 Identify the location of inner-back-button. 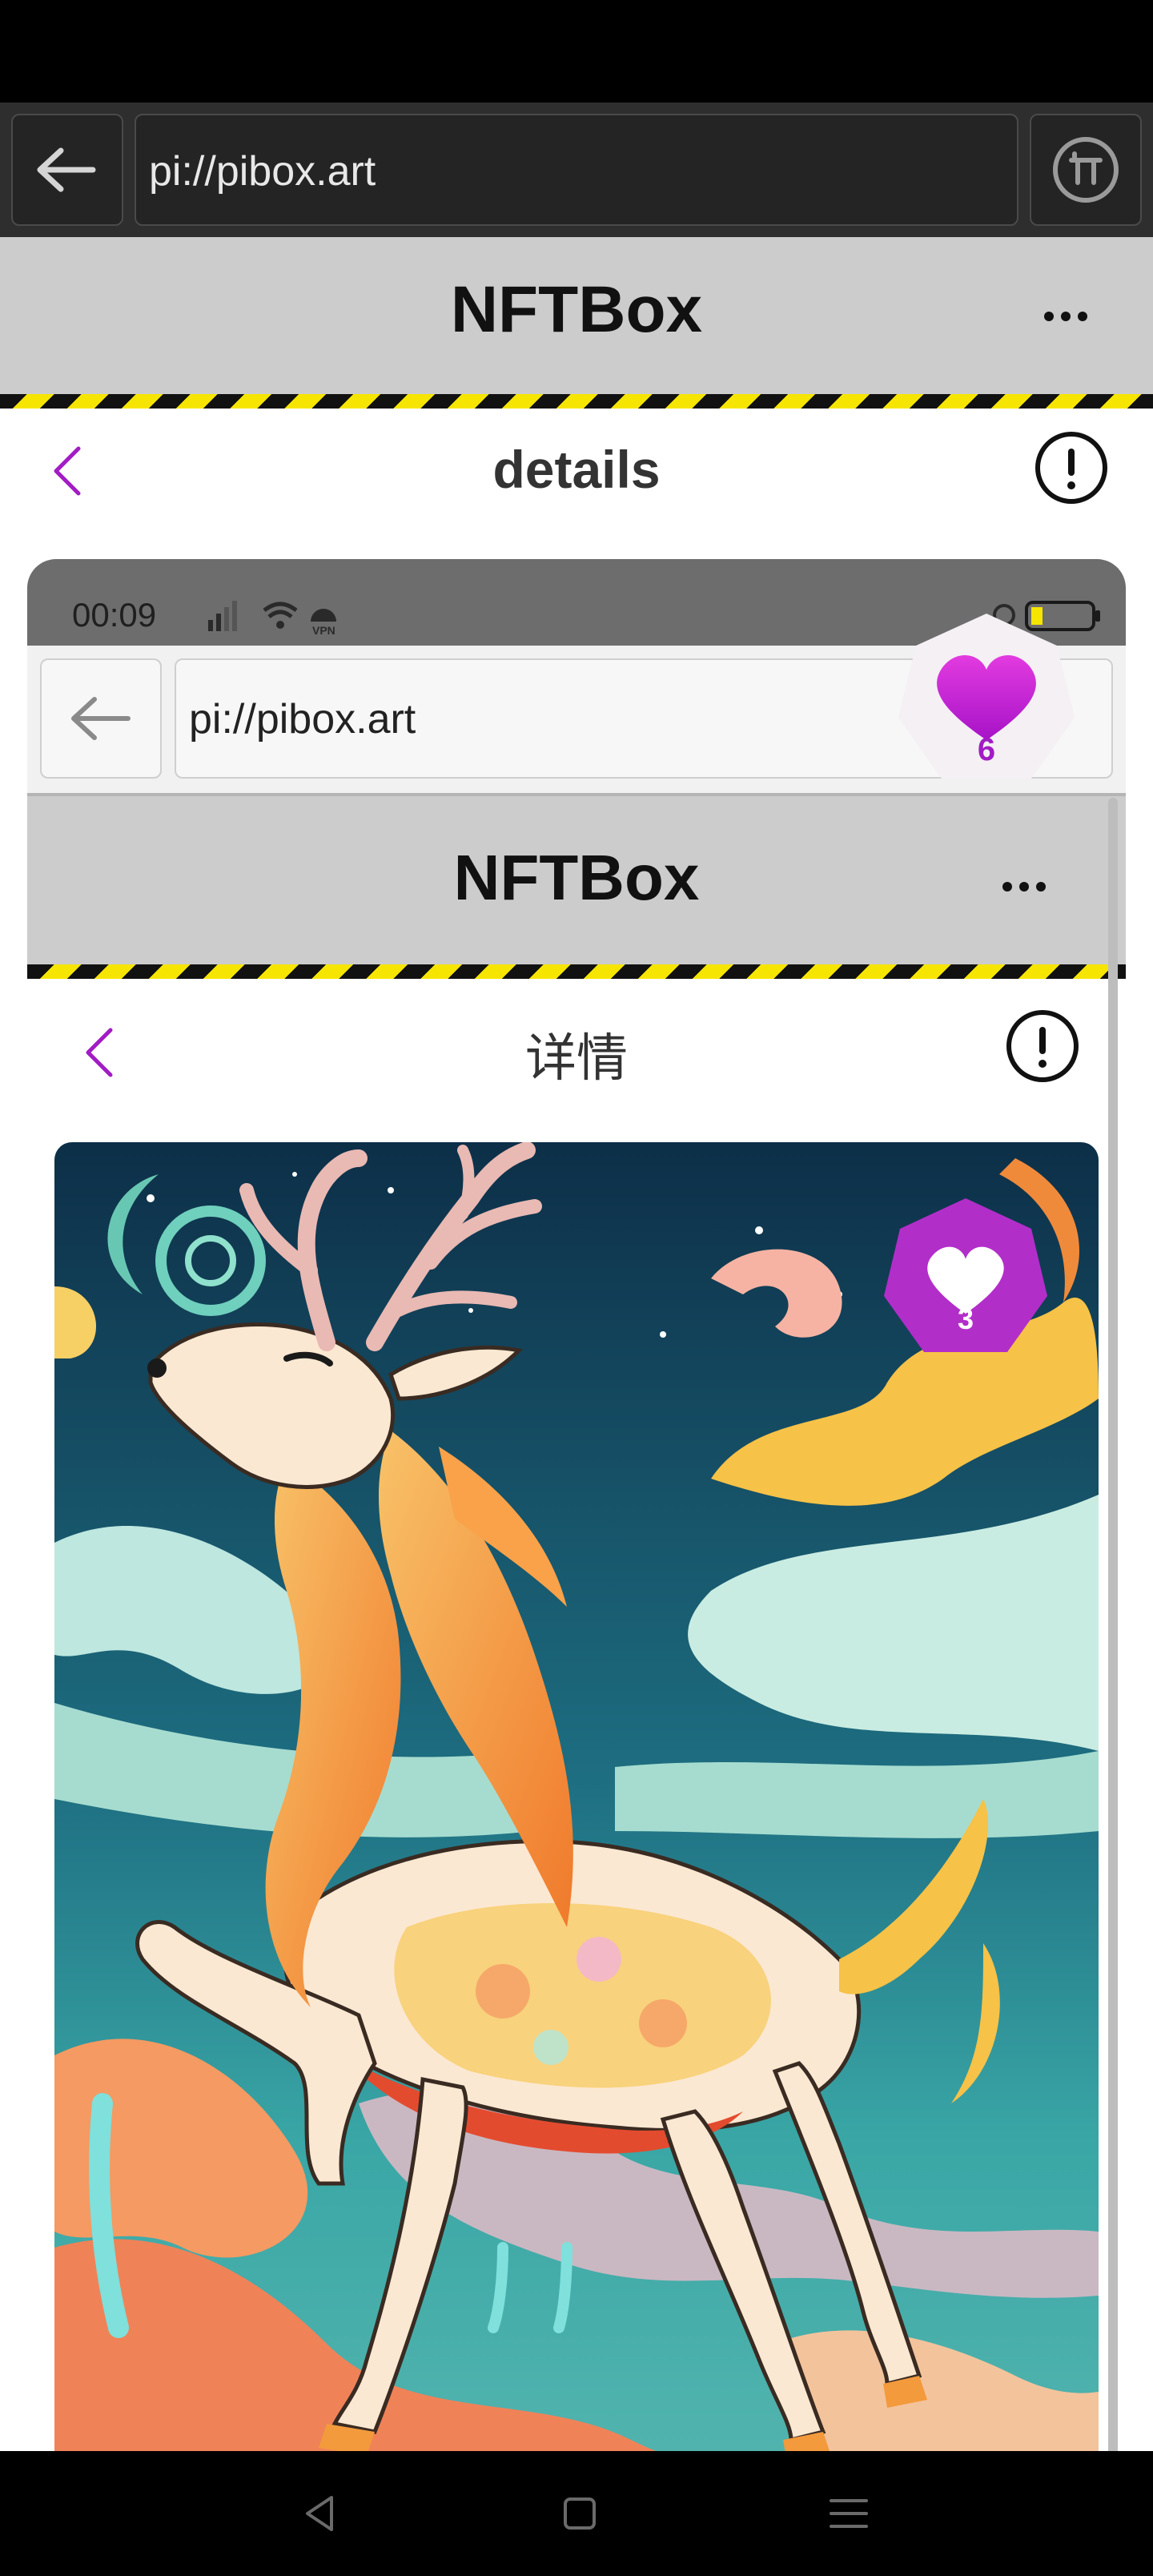
(101, 719).